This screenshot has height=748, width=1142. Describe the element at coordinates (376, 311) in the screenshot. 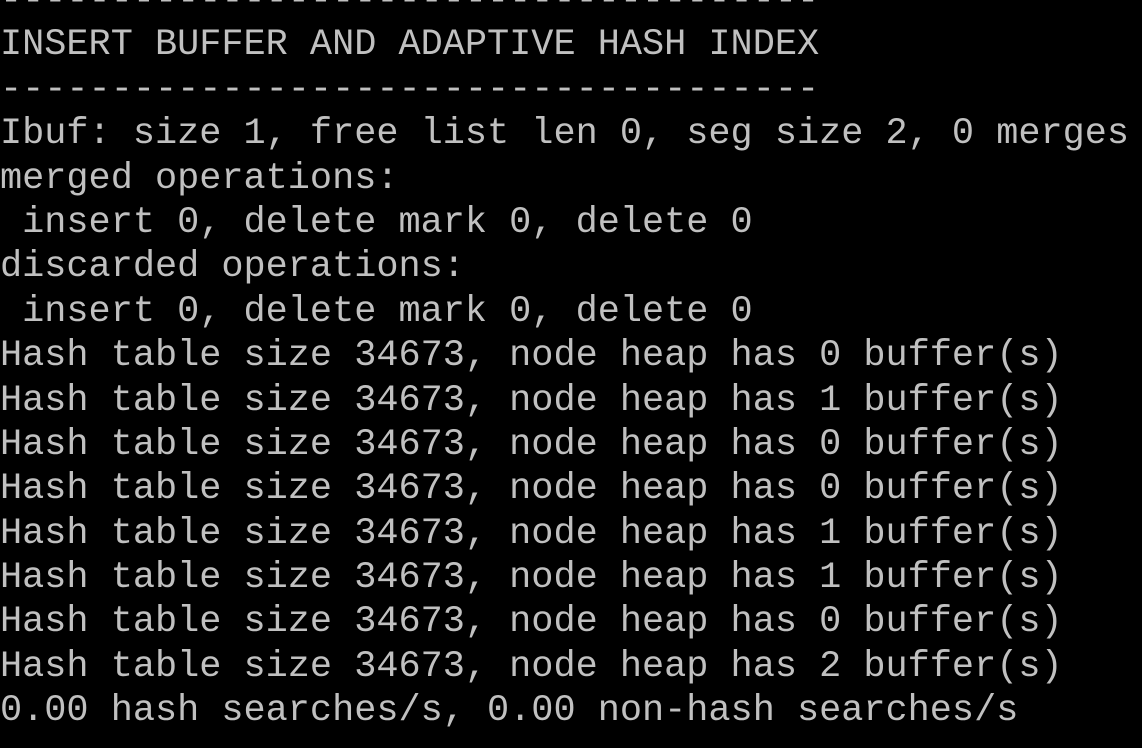

I see `discarded-operations-values: insert 0, delete mark 0, delete 0` at that location.